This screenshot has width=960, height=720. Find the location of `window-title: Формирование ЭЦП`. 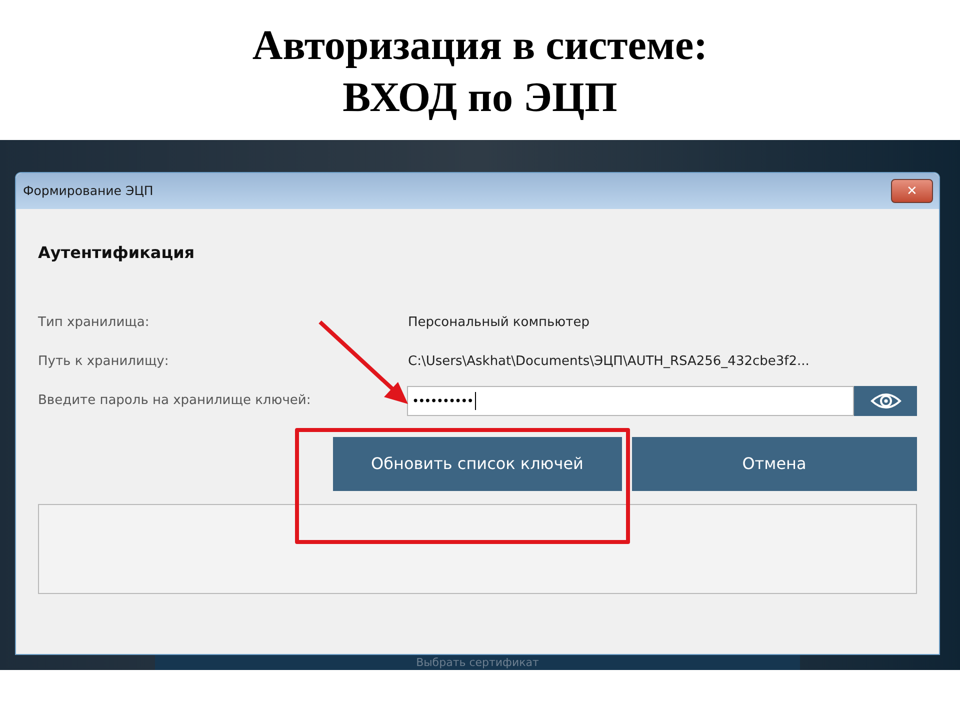

window-title: Формирование ЭЦП is located at coordinates (88, 191).